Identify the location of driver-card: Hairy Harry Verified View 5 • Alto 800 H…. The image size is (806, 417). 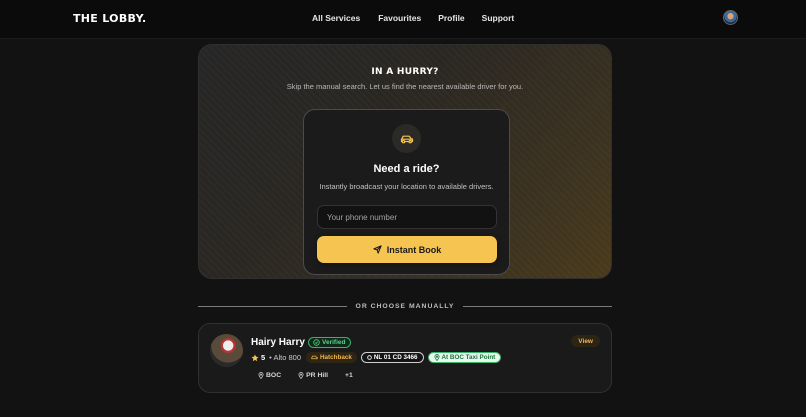
(405, 358).